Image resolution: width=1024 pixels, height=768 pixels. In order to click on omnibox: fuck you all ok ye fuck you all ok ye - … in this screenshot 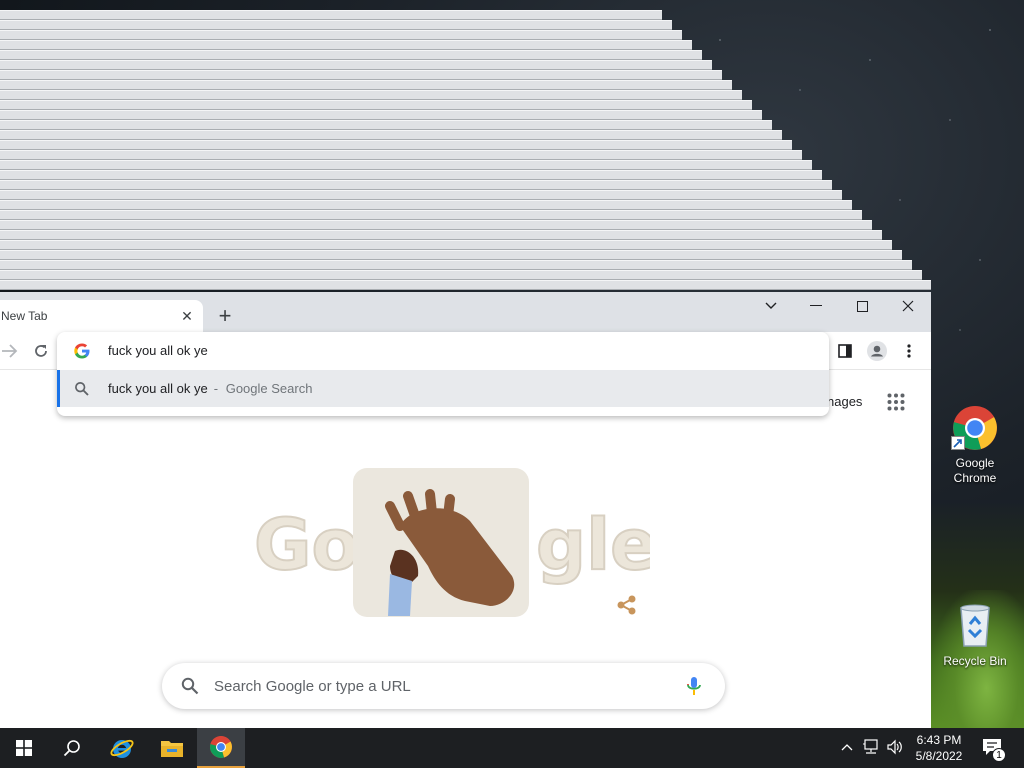, I will do `click(443, 374)`.